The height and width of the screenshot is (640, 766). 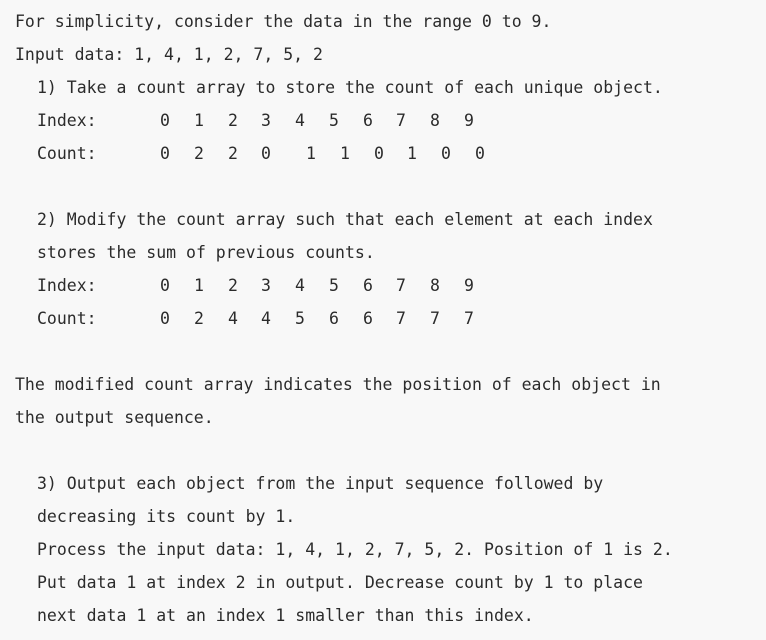 What do you see at coordinates (334, 120) in the screenshot?
I see `step1-index-value: 5` at bounding box center [334, 120].